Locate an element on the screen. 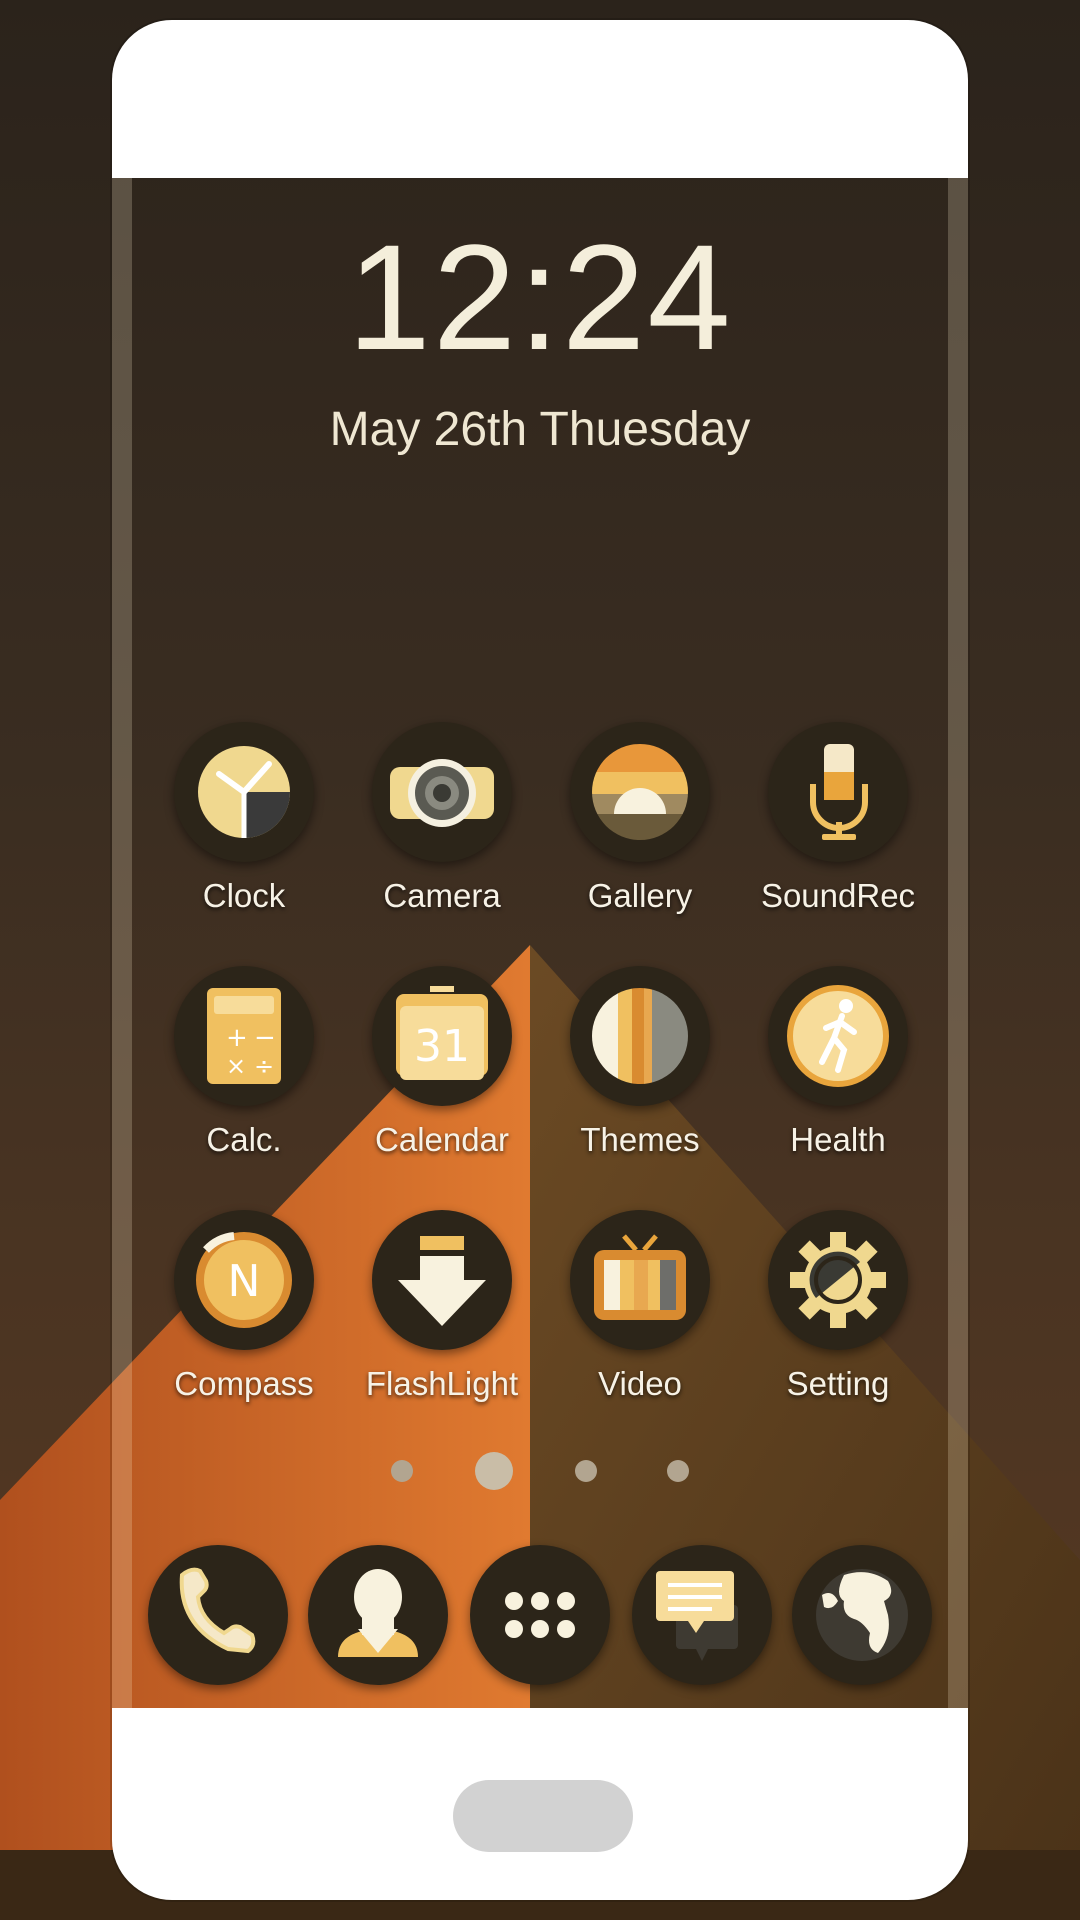 The width and height of the screenshot is (1080, 1920). app-gallery: Gallery is located at coordinates (640, 819).